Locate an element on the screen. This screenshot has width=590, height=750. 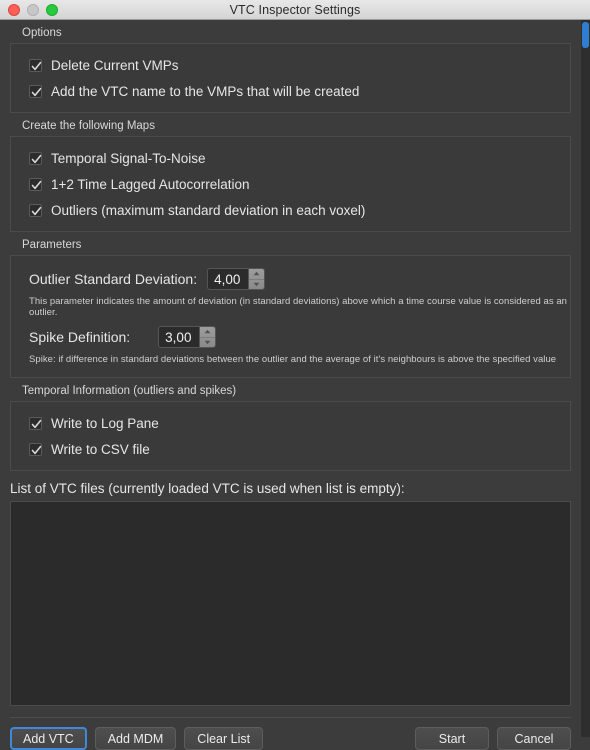
checkbox-label: Write to Log Pane is located at coordinates (105, 423).